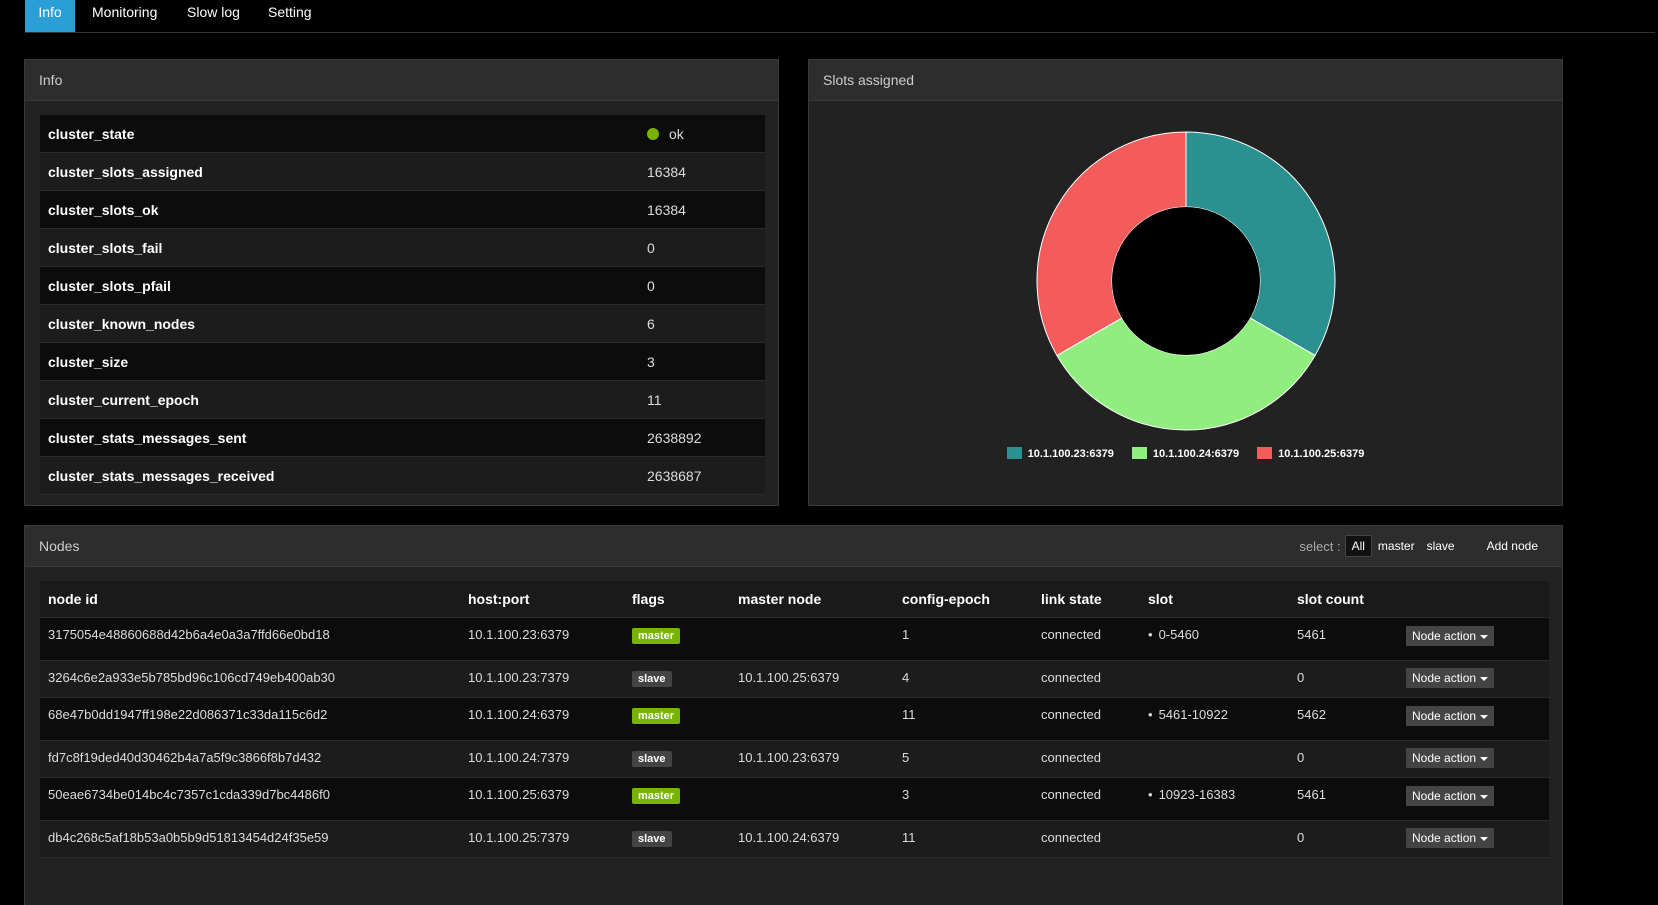  Describe the element at coordinates (674, 475) in the screenshot. I see `info-value-text: 2638687` at that location.